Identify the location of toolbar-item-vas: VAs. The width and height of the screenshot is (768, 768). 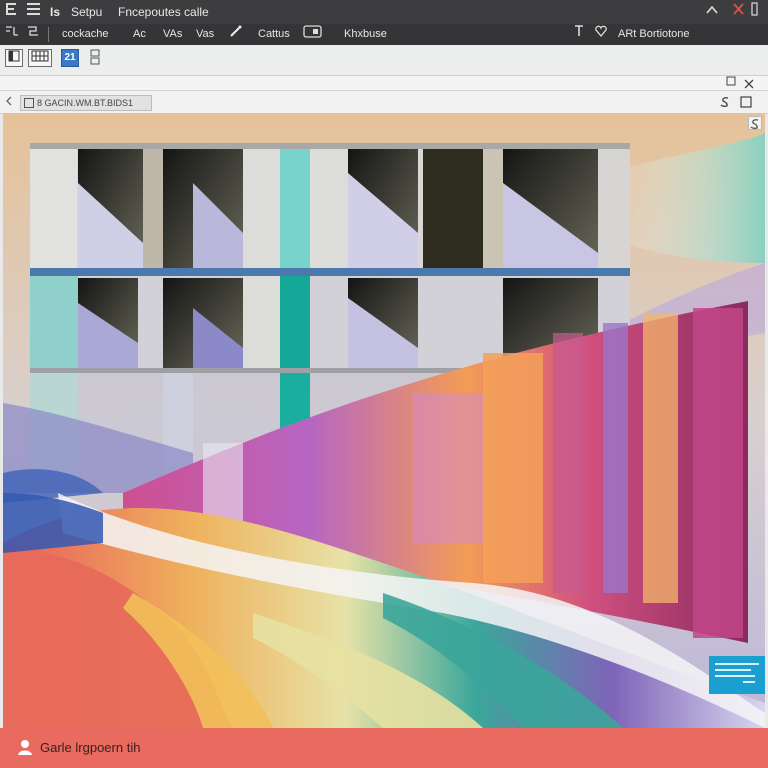
(172, 34).